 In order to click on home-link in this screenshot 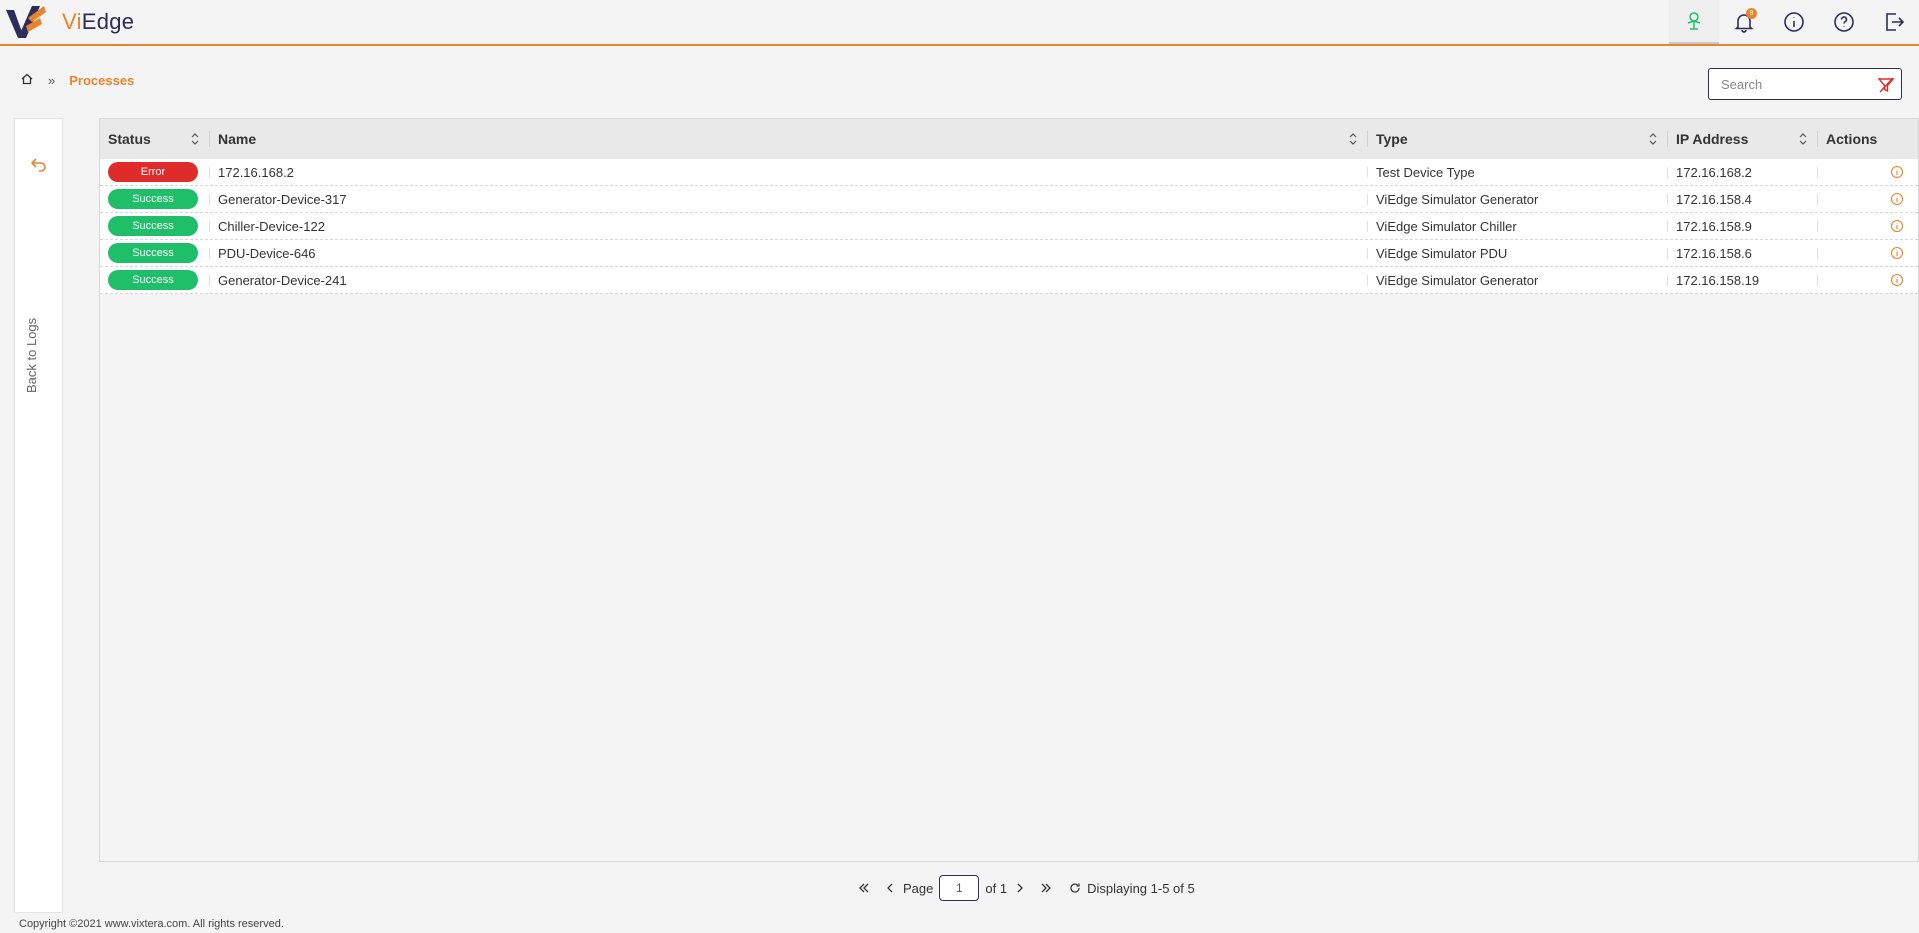, I will do `click(27, 80)`.